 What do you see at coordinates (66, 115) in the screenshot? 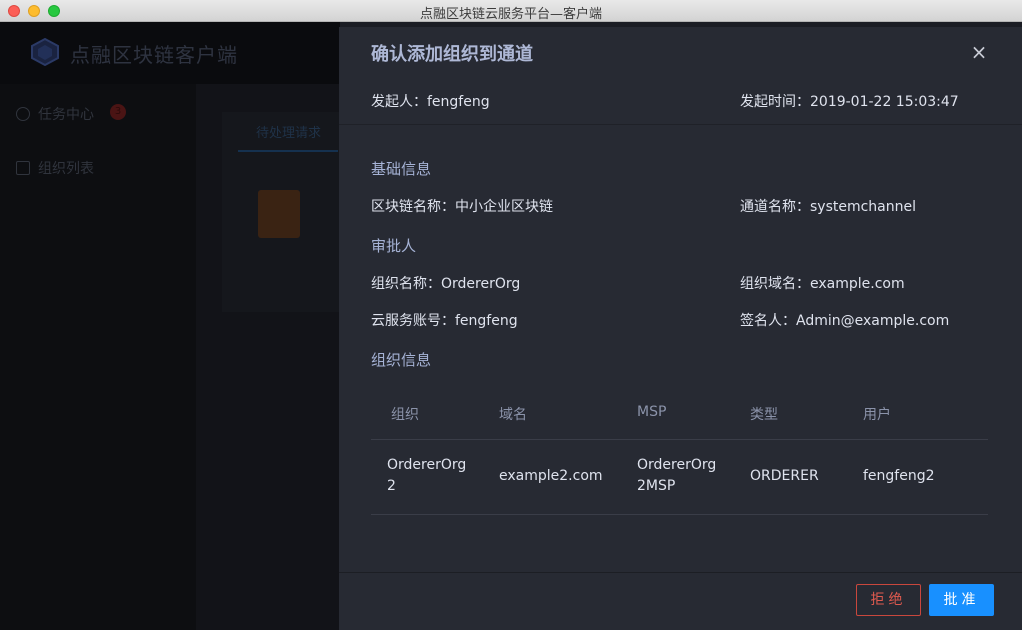
I see `sidebar-item-label: 任务中心` at bounding box center [66, 115].